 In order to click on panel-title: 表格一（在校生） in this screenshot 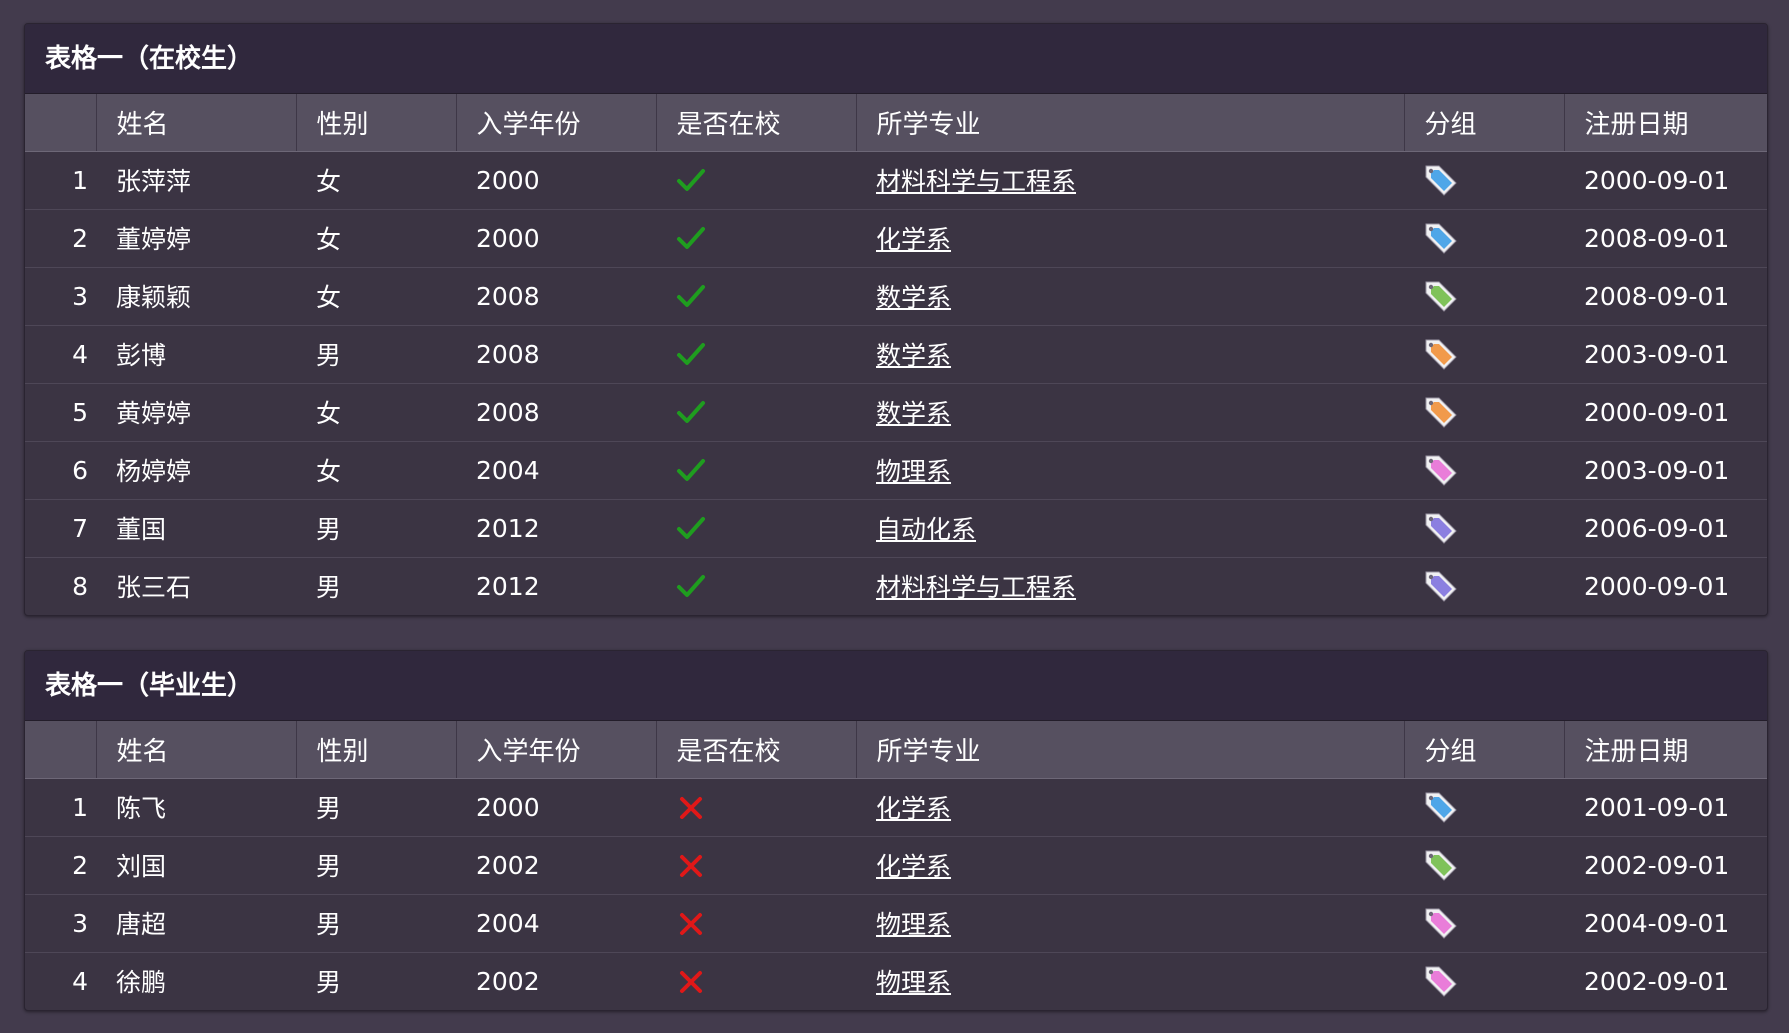, I will do `click(896, 59)`.